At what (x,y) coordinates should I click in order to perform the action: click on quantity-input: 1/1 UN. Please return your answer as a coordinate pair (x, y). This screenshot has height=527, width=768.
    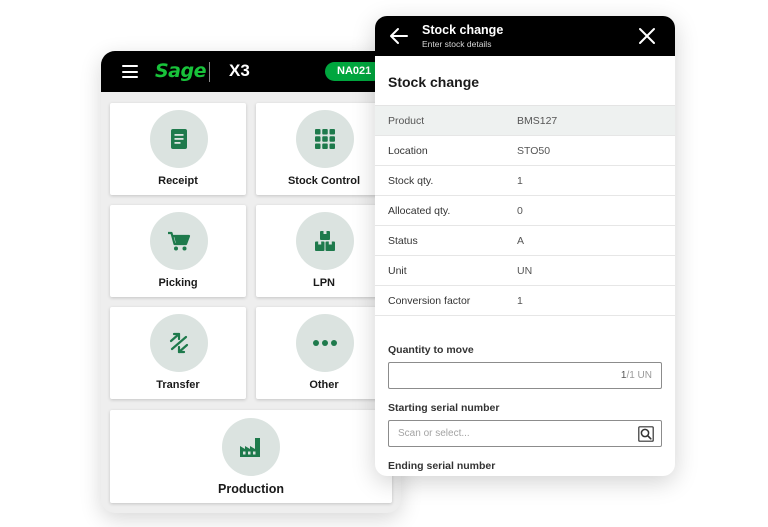
    Looking at the image, I should click on (525, 375).